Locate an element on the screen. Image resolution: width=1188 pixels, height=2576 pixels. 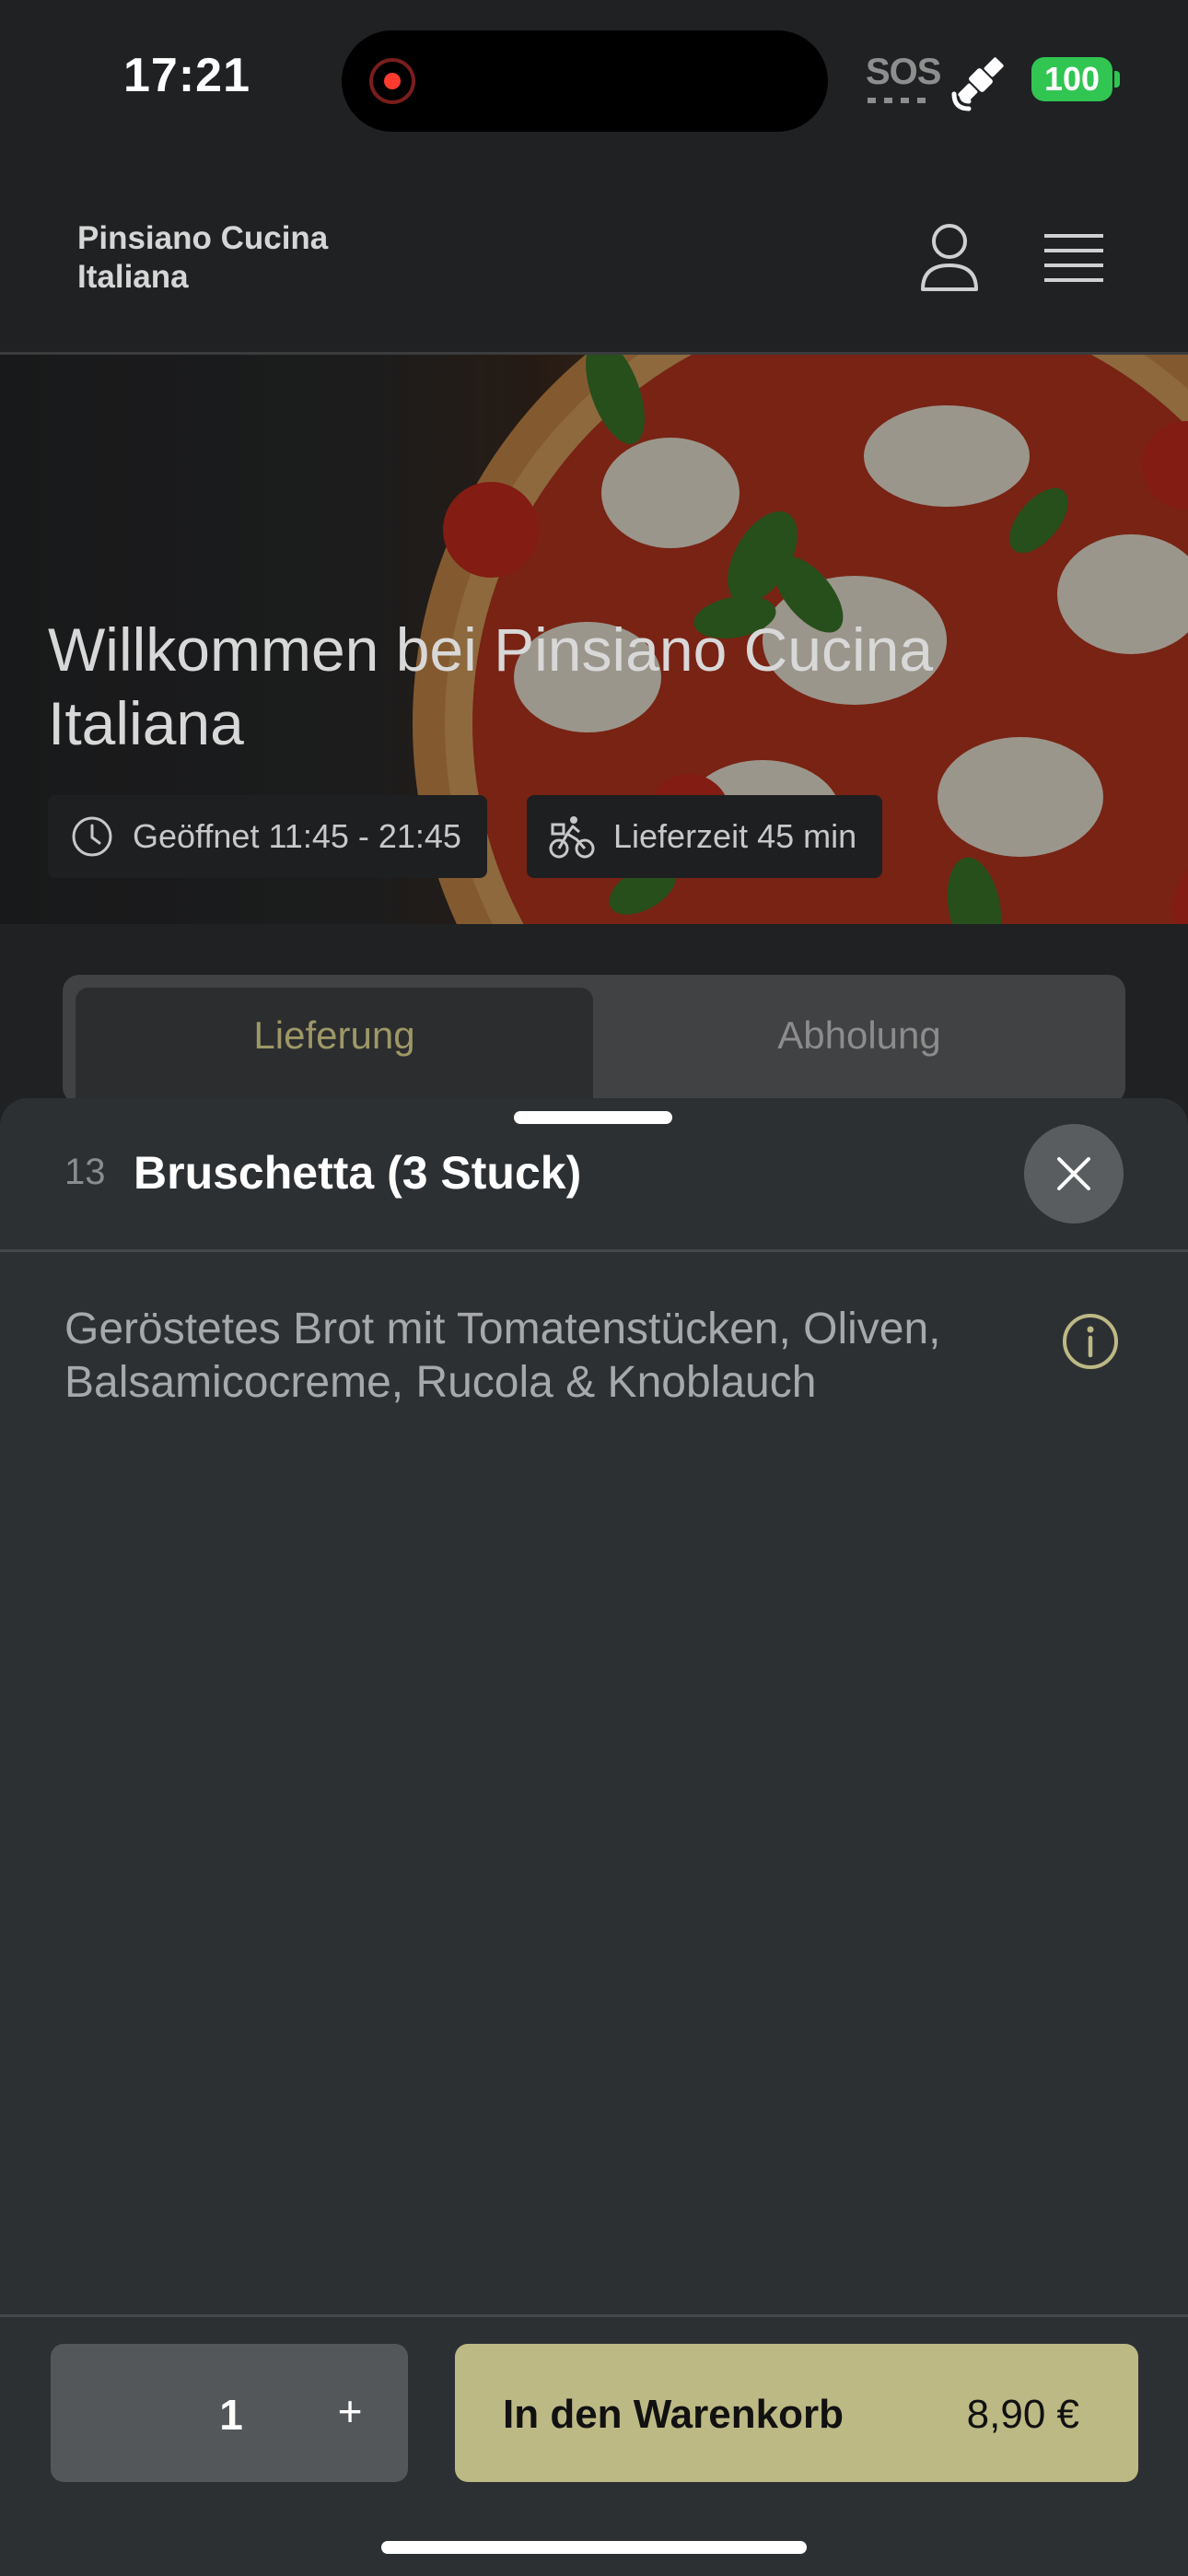
info-icon is located at coordinates (1091, 1341).